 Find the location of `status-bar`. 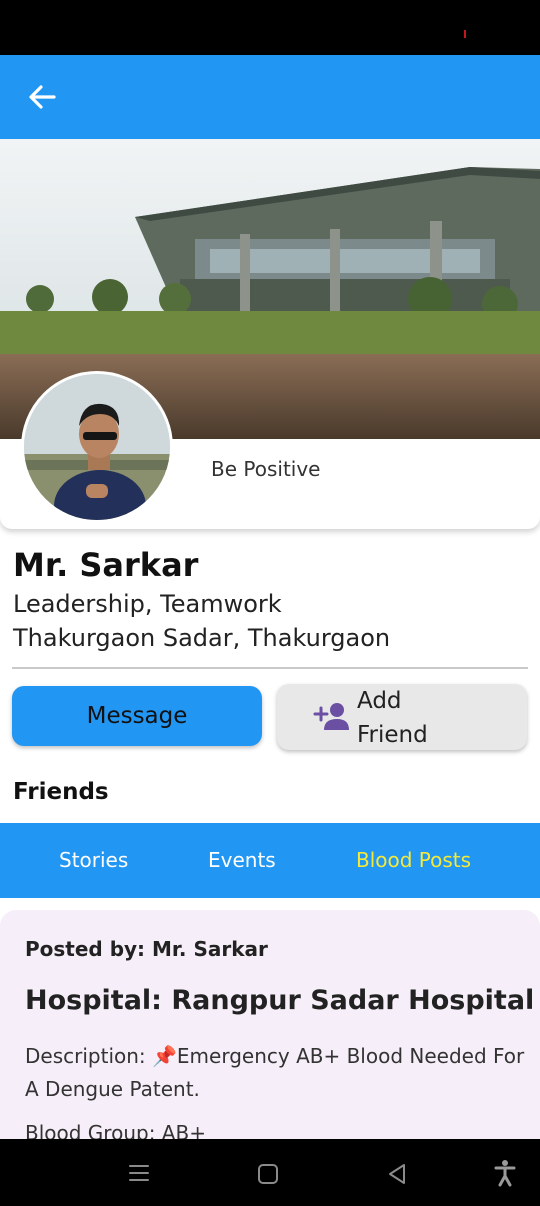

status-bar is located at coordinates (270, 27).